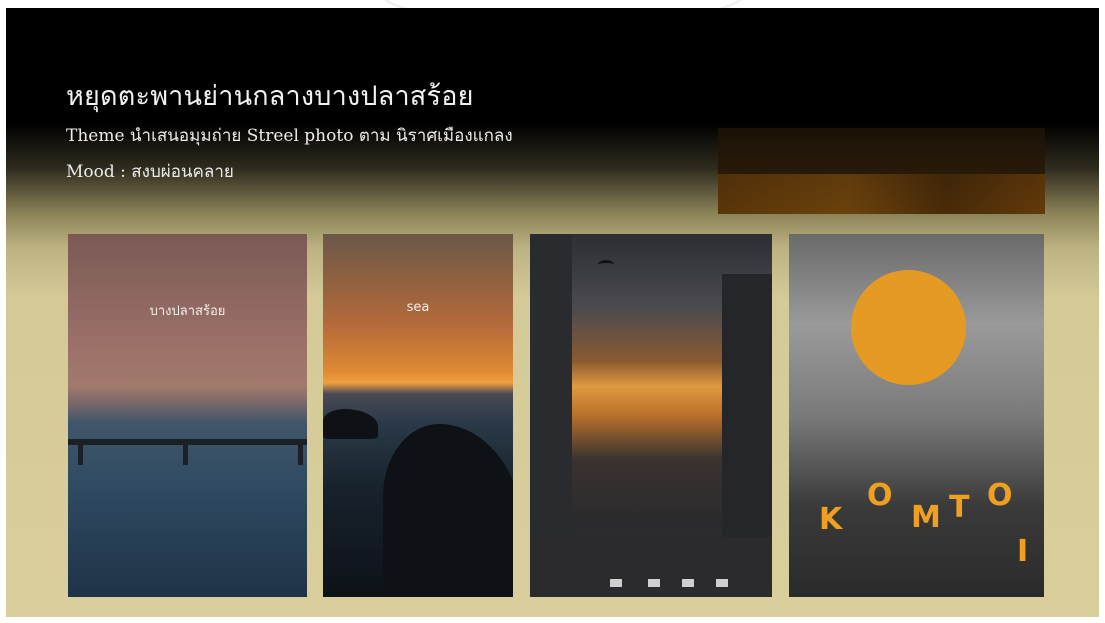  Describe the element at coordinates (1023, 551) in the screenshot. I see `poster-letter: I` at that location.